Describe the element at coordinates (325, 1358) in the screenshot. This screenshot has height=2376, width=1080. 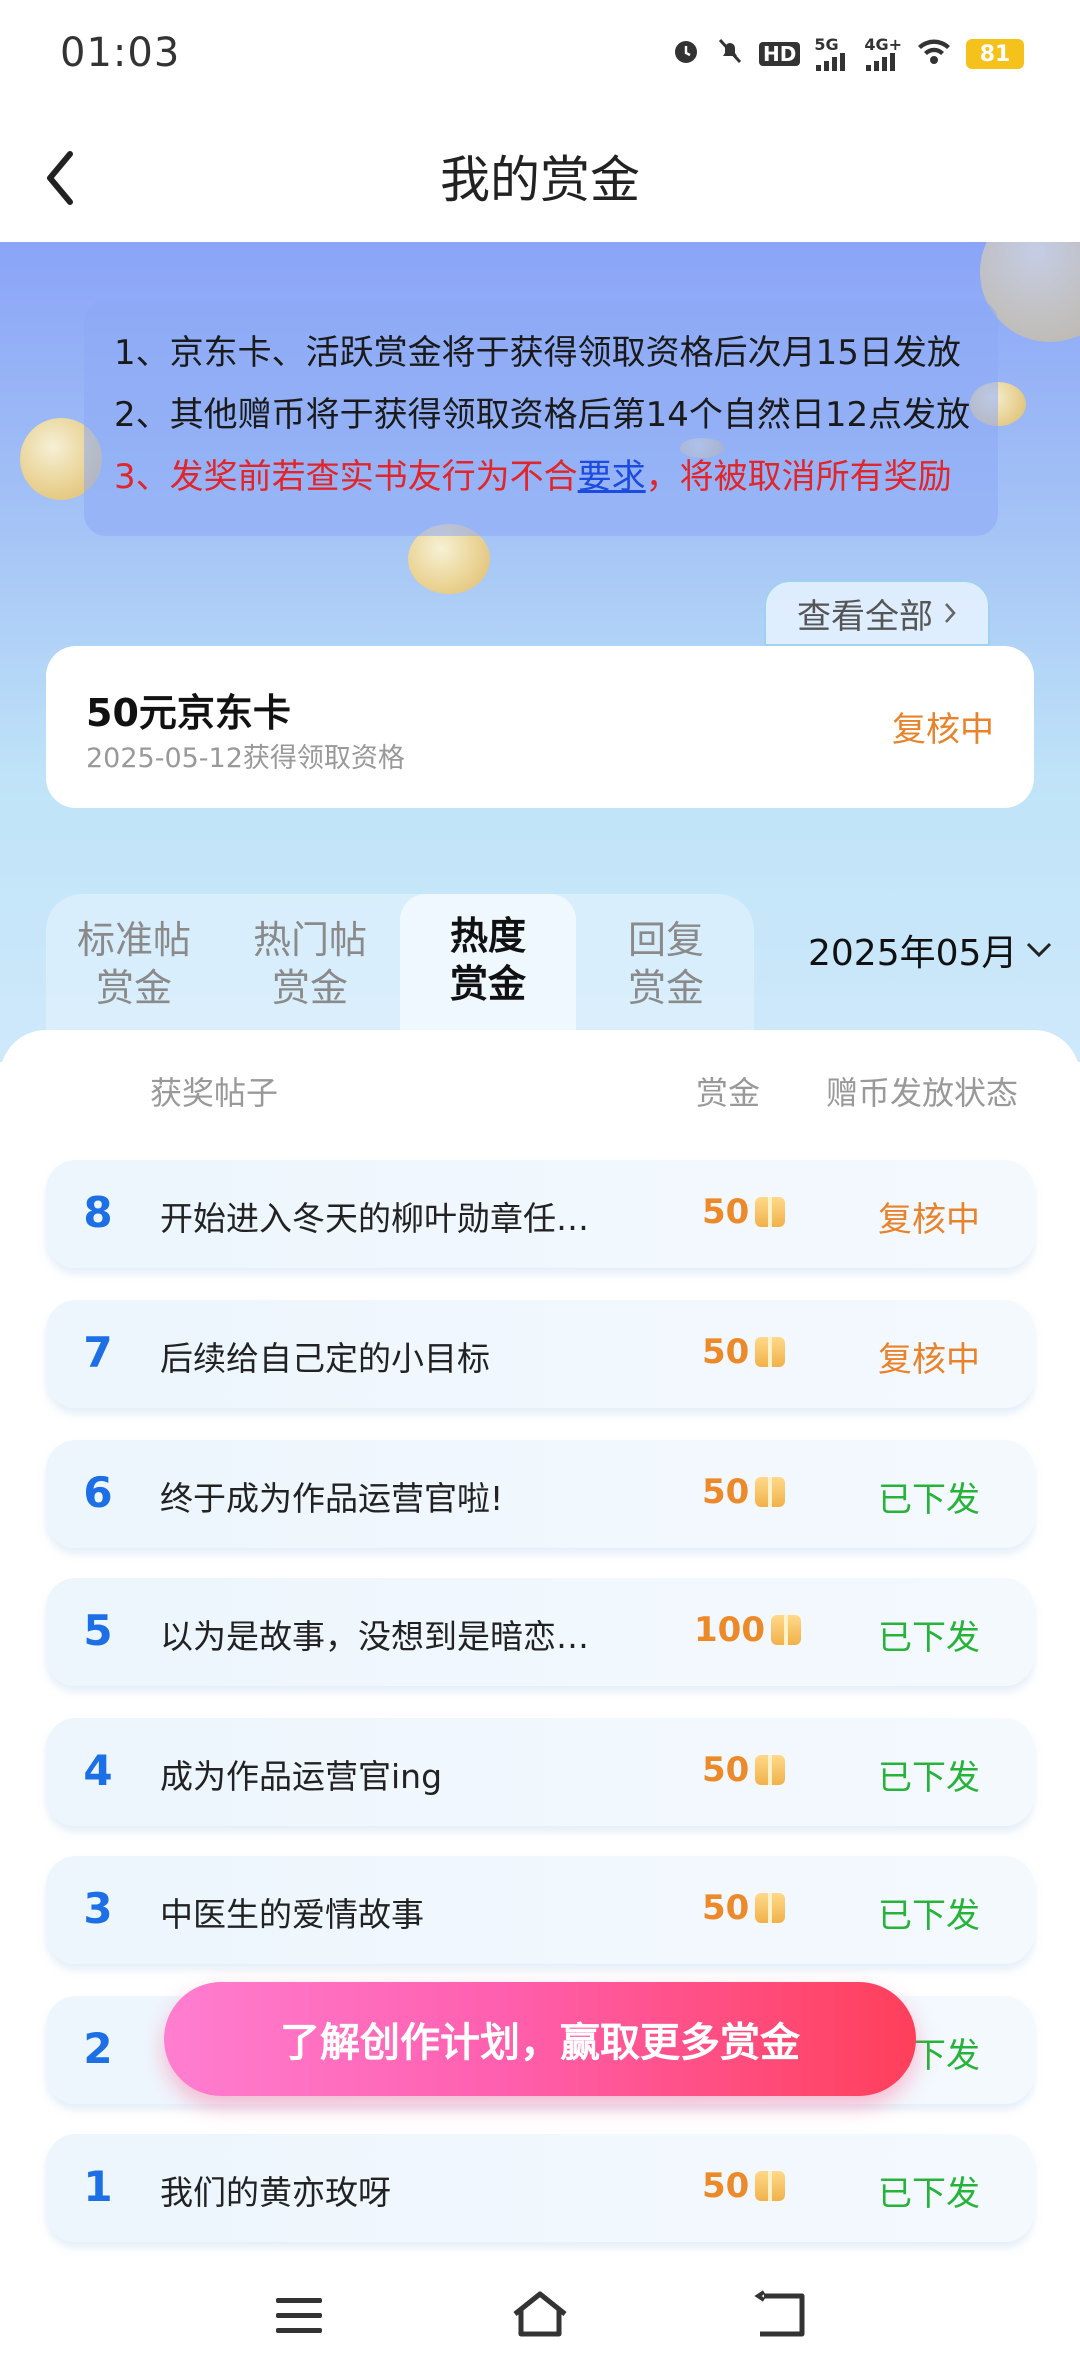
I see `row-post-title: 后续给自己定的小目标` at that location.